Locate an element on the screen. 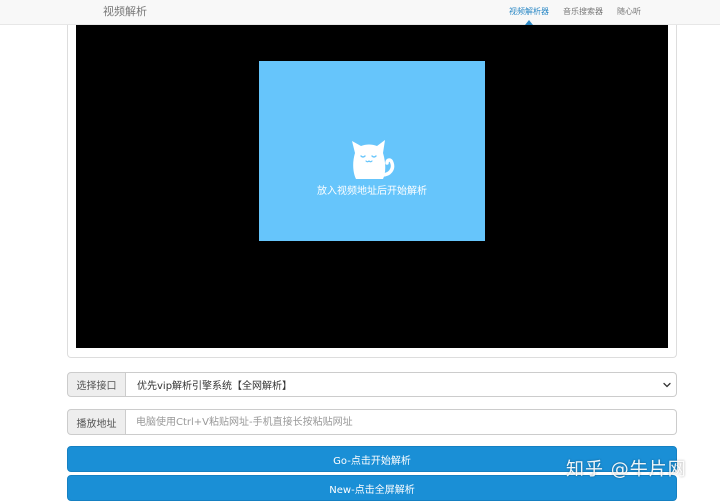 The width and height of the screenshot is (720, 502). nav-link-listen: 随心听 is located at coordinates (629, 12).